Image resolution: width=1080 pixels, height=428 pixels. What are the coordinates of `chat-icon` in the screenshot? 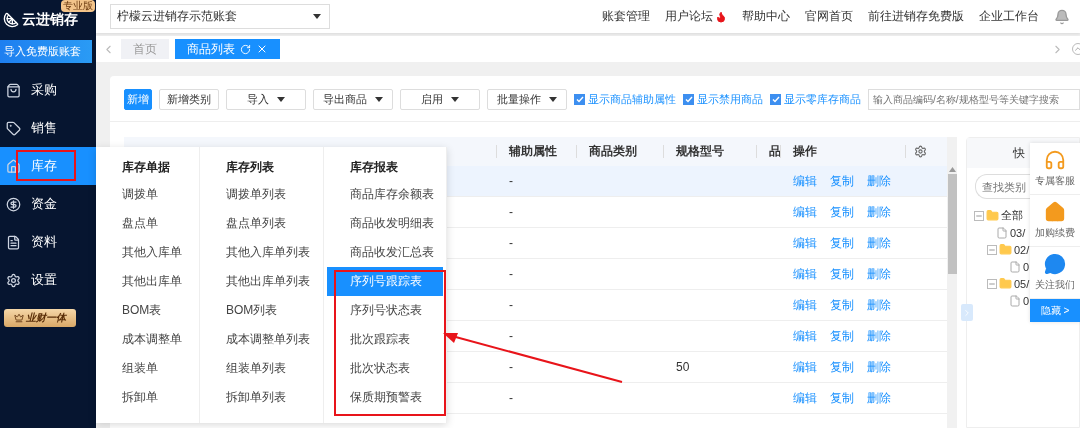 It's located at (1055, 264).